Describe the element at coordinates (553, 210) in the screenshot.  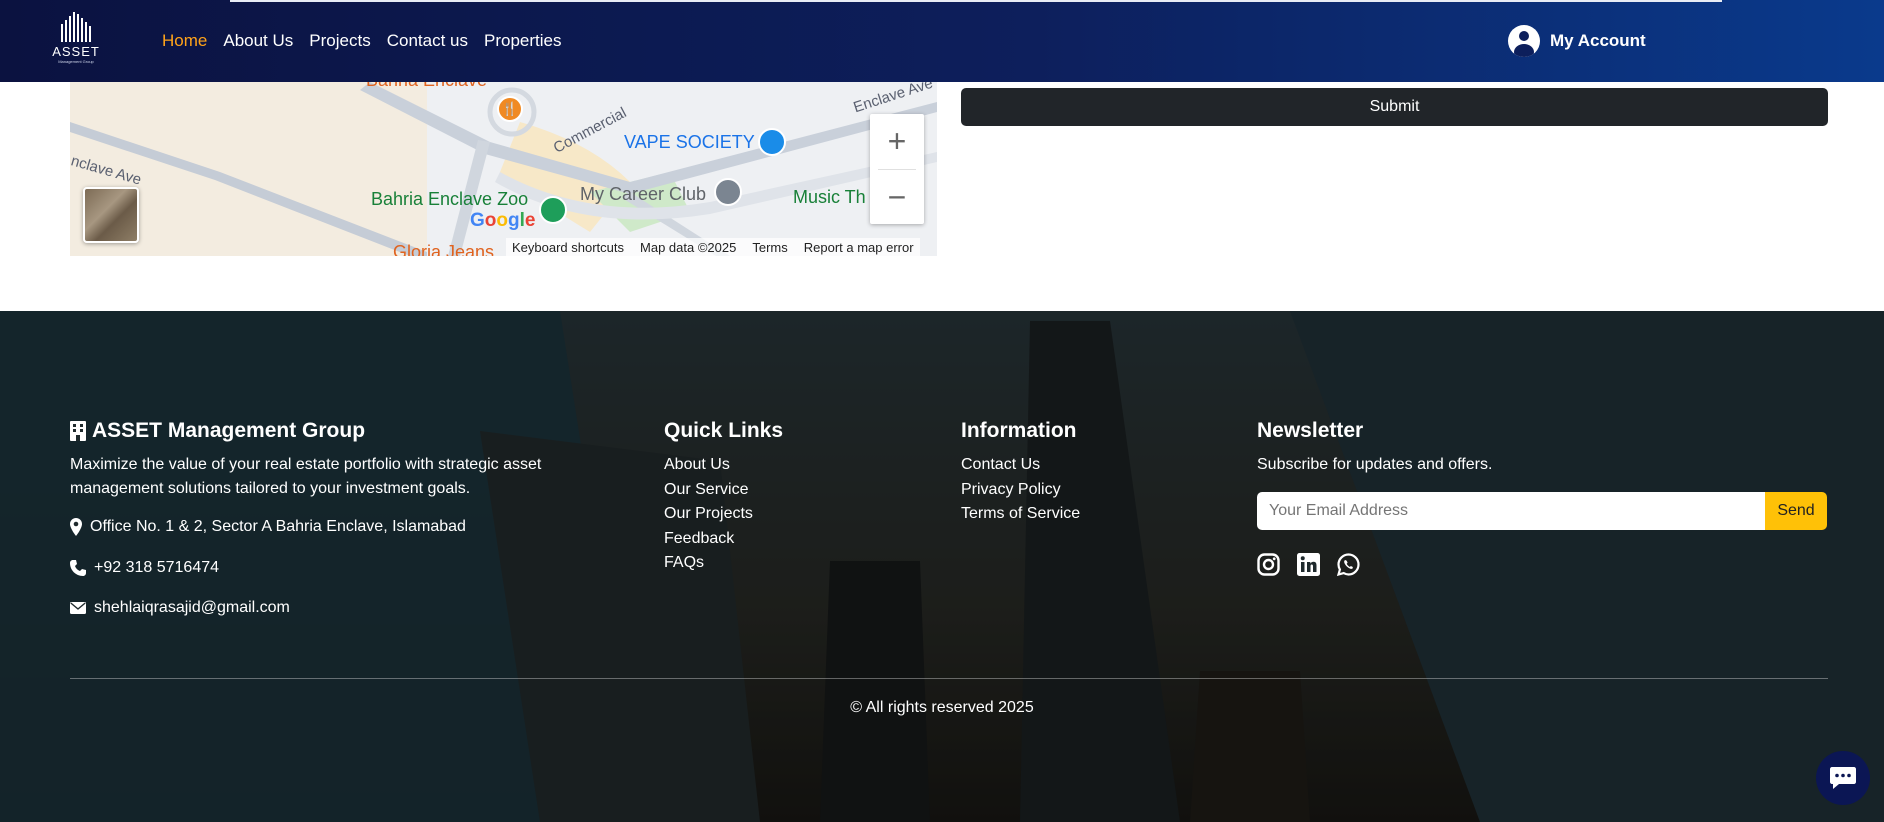
I see `zoo-pin-icon` at that location.